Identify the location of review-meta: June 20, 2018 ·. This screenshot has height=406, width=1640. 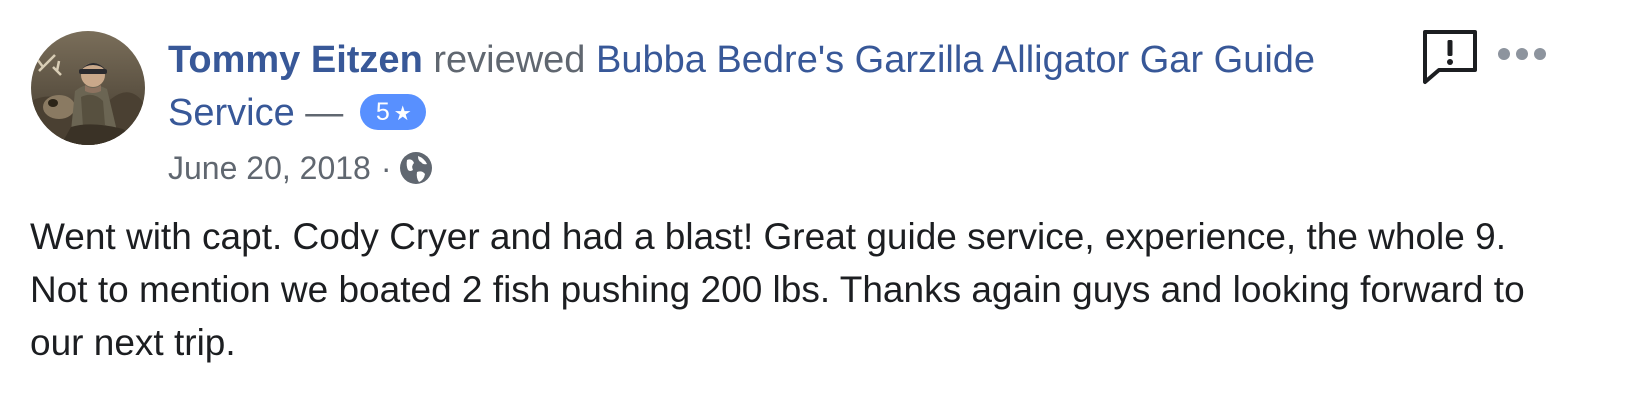
(301, 168).